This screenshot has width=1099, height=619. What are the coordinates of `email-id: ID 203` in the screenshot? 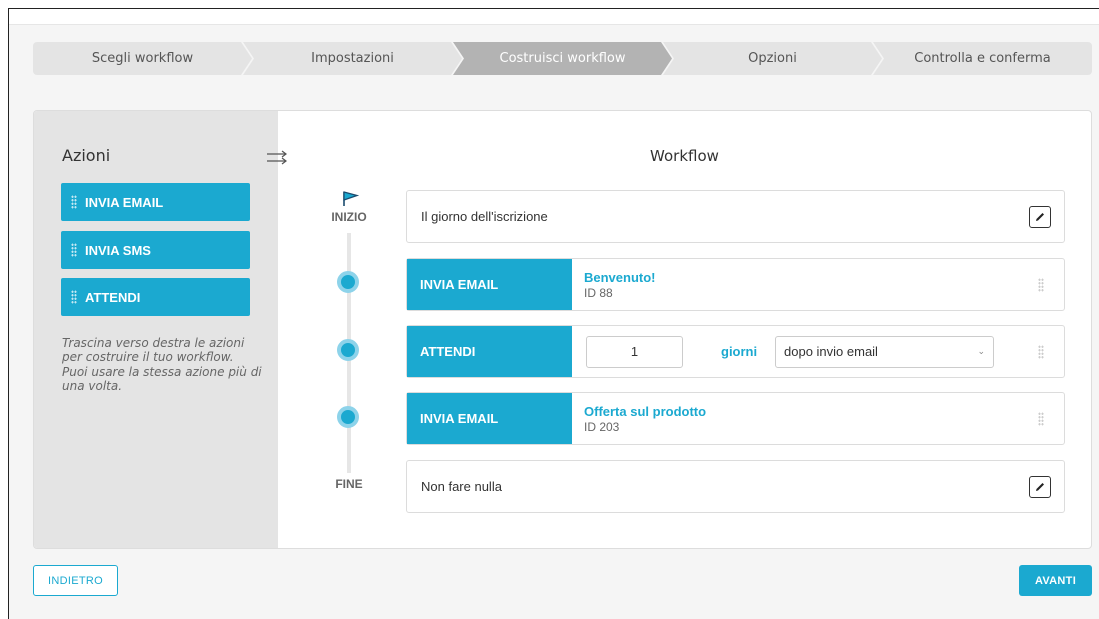 It's located at (602, 426).